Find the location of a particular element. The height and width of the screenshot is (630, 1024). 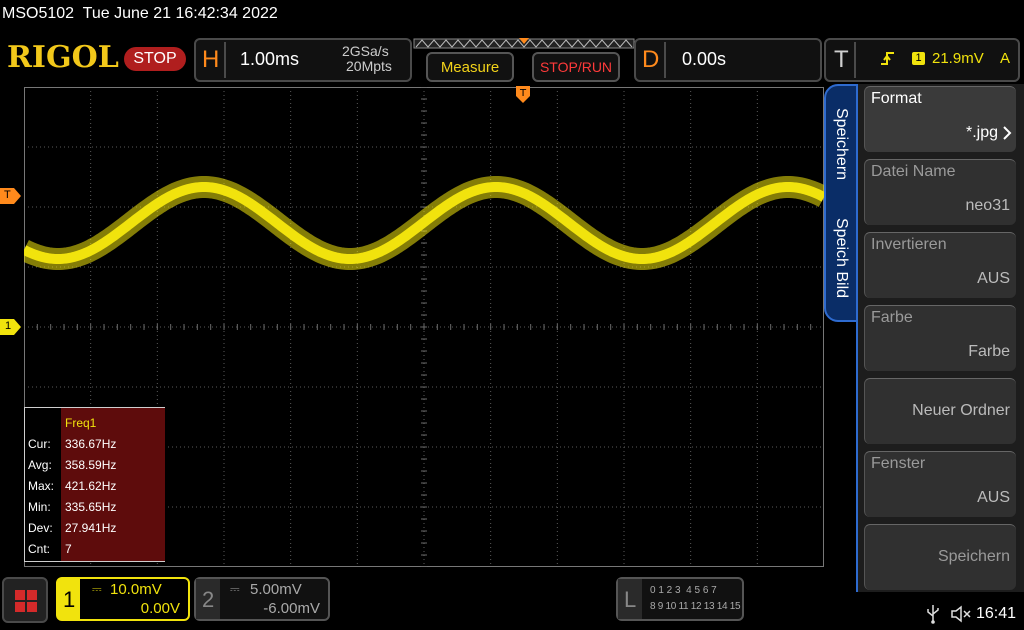

menu-item-neuer-ordner: Neuer Ordner is located at coordinates (940, 411).